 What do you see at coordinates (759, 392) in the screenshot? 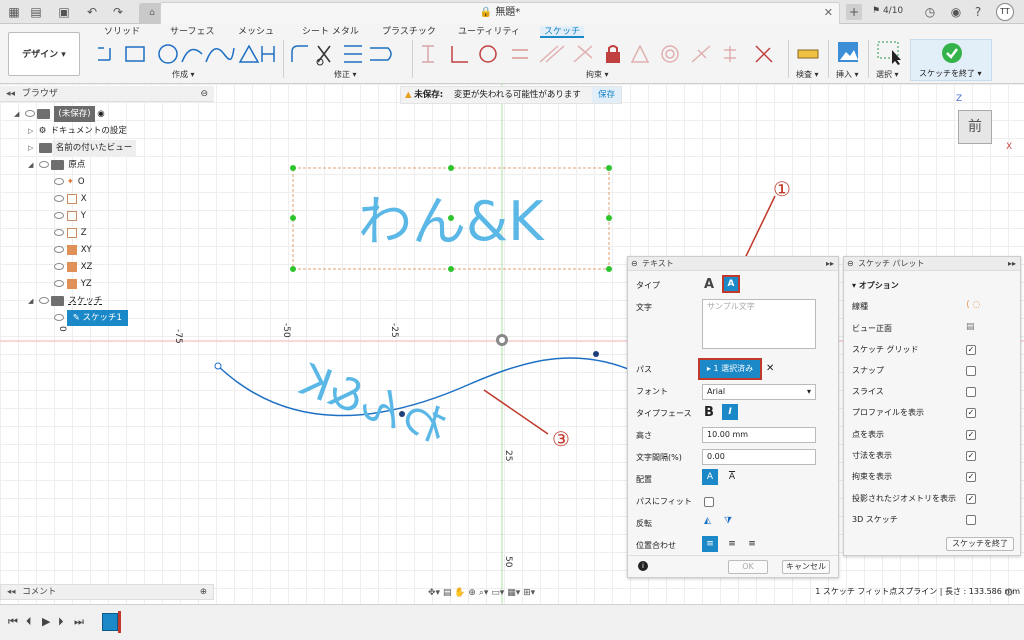
I see `font-select: Arial ▾` at bounding box center [759, 392].